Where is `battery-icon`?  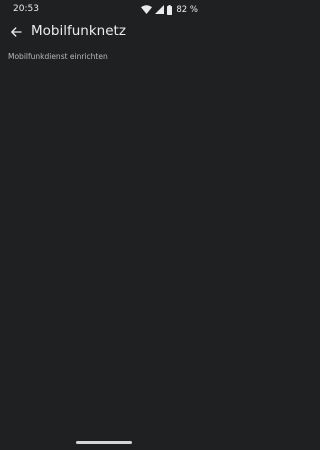
battery-icon is located at coordinates (170, 9).